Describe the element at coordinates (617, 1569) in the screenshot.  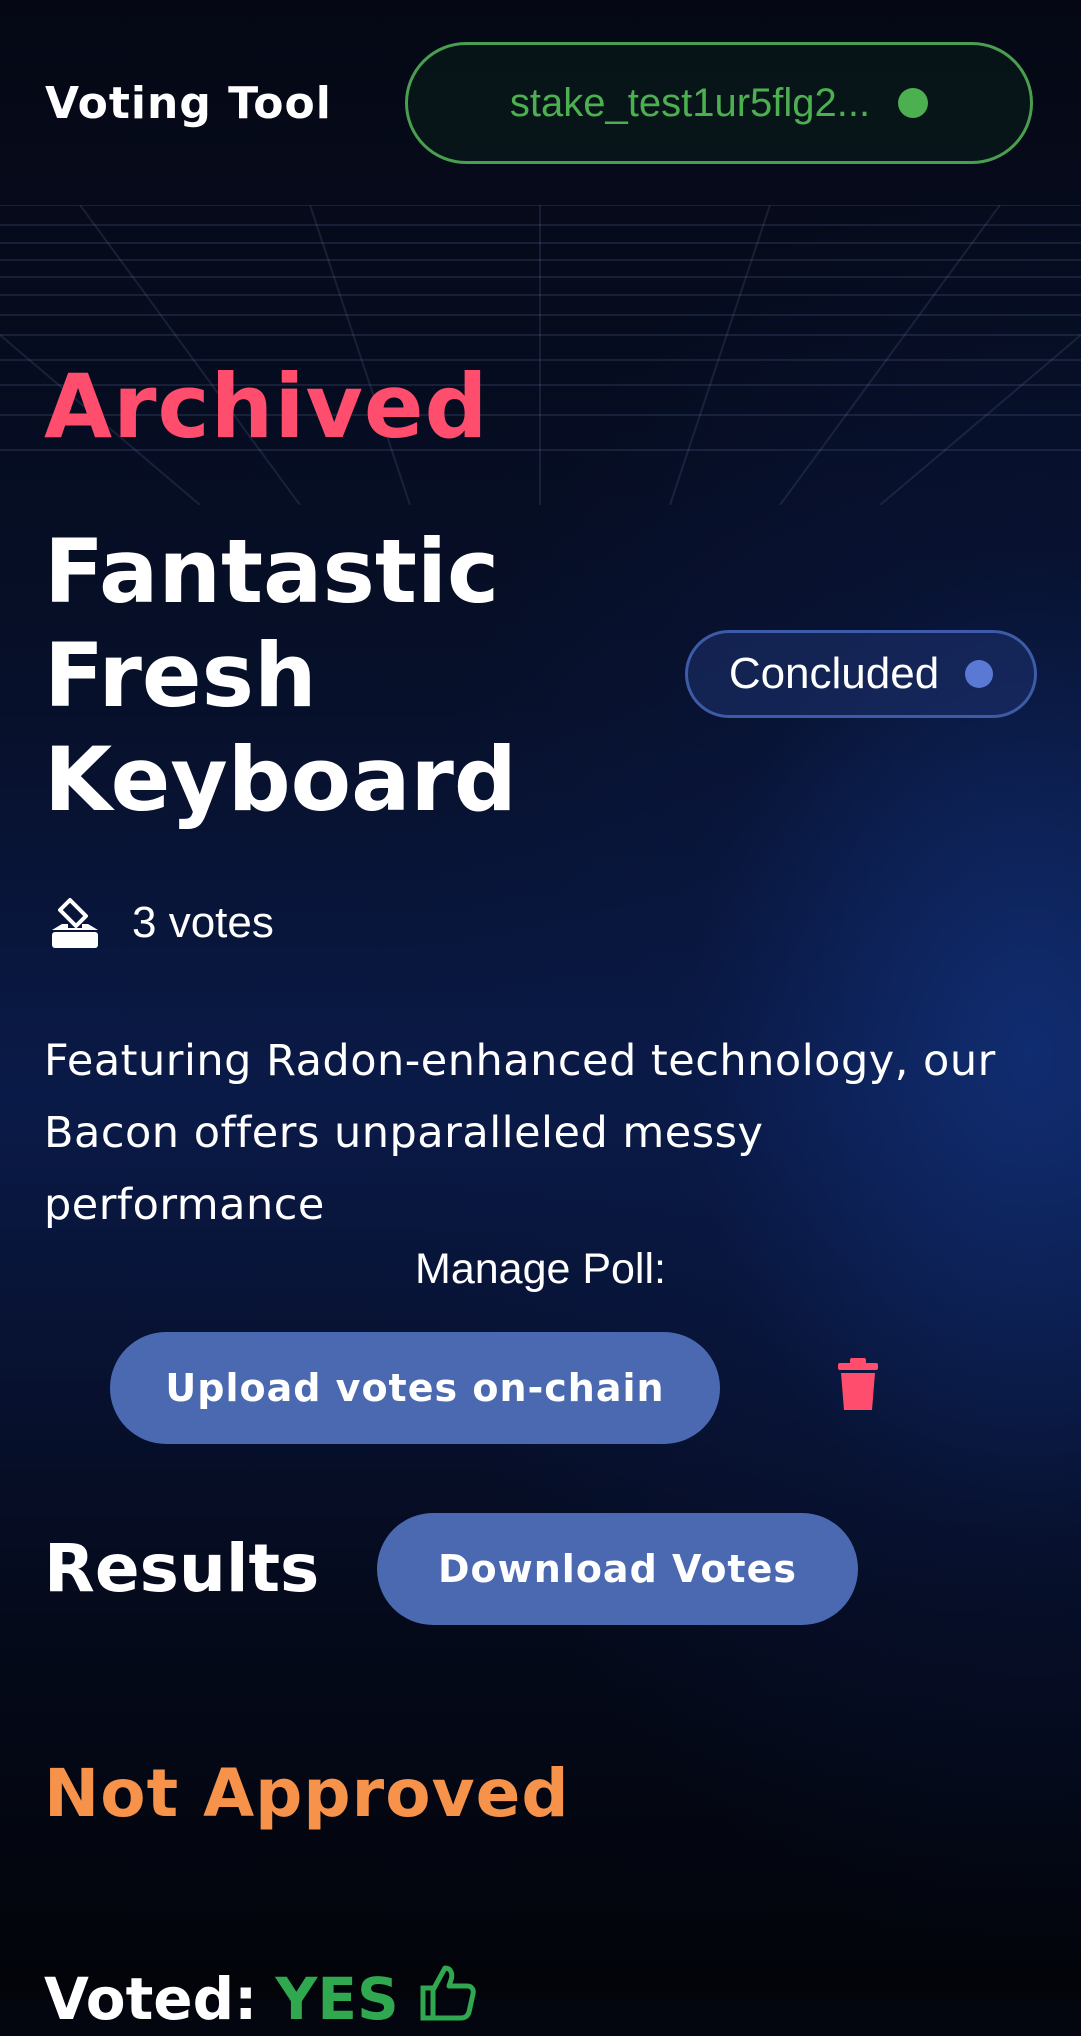
I see `download-votes-button: Download Votes` at that location.